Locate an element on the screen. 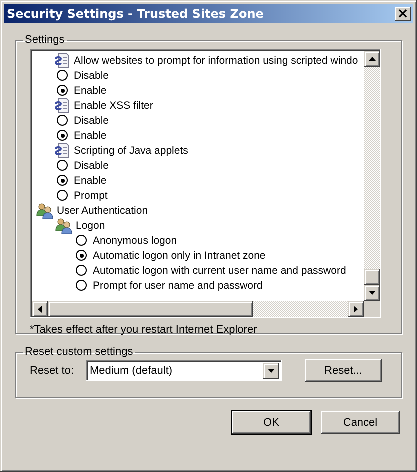 This screenshot has height=472, width=417. up-arrow-icon is located at coordinates (372, 59).